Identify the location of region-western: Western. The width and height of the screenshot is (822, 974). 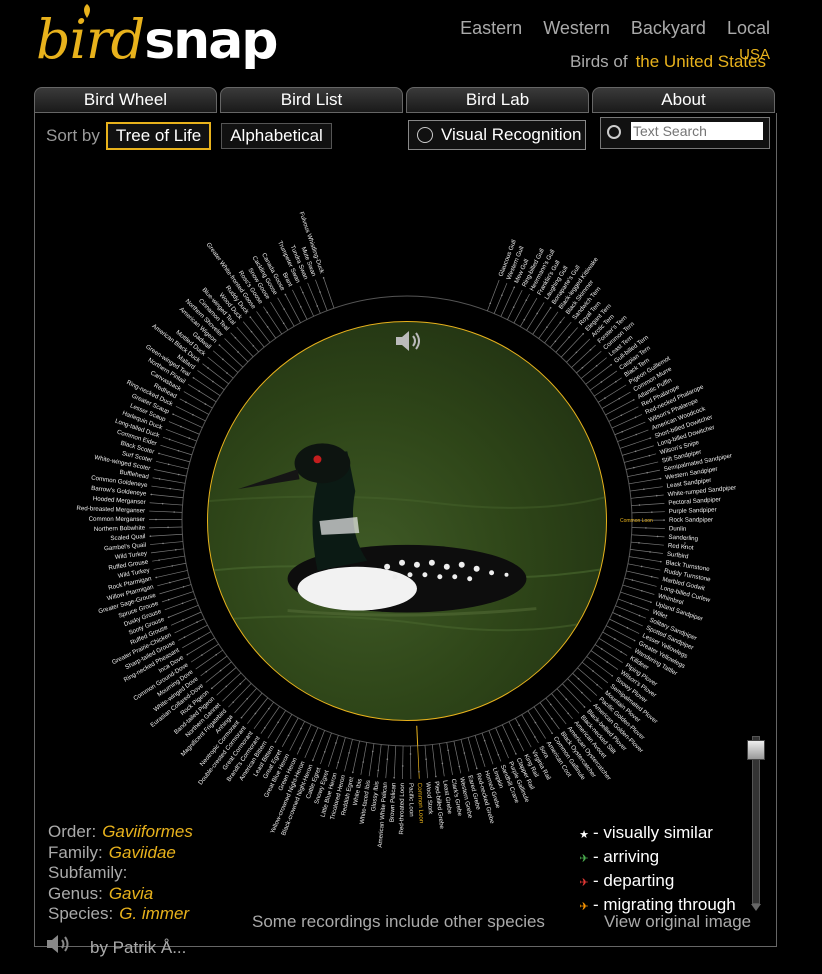
(576, 28).